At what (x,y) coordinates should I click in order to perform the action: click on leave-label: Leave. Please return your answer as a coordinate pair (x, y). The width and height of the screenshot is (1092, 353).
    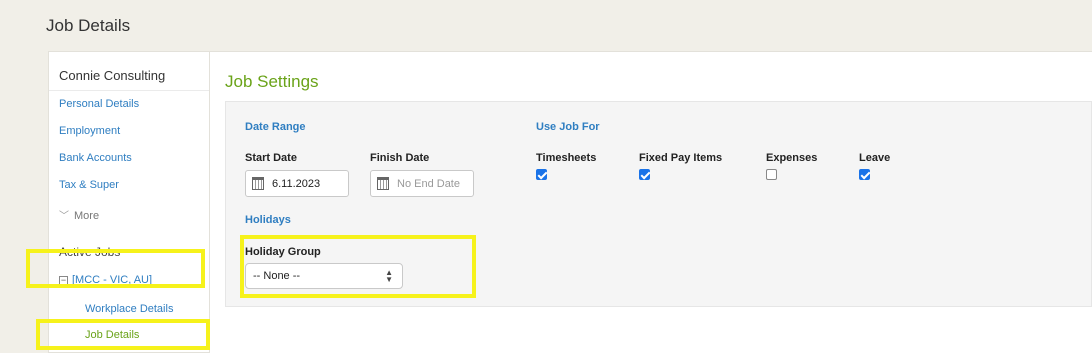
    Looking at the image, I should click on (875, 158).